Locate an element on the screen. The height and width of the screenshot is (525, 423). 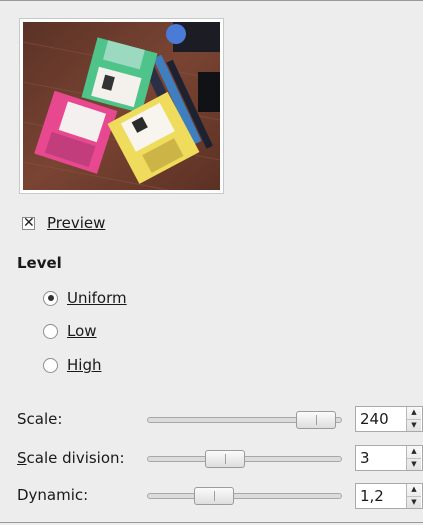
dynamic-spinbutton: ▲ ▼ is located at coordinates (389, 496).